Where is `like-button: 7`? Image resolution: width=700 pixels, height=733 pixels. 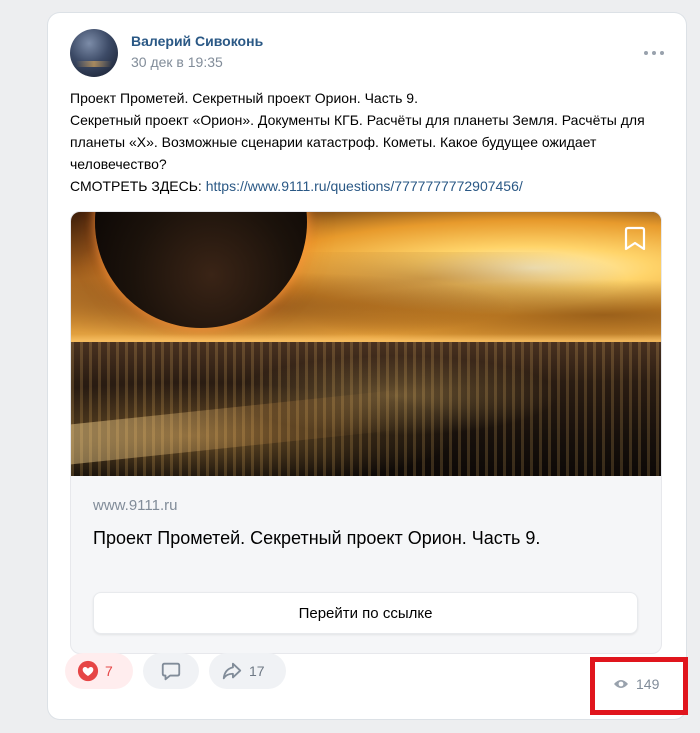
like-button: 7 is located at coordinates (99, 671).